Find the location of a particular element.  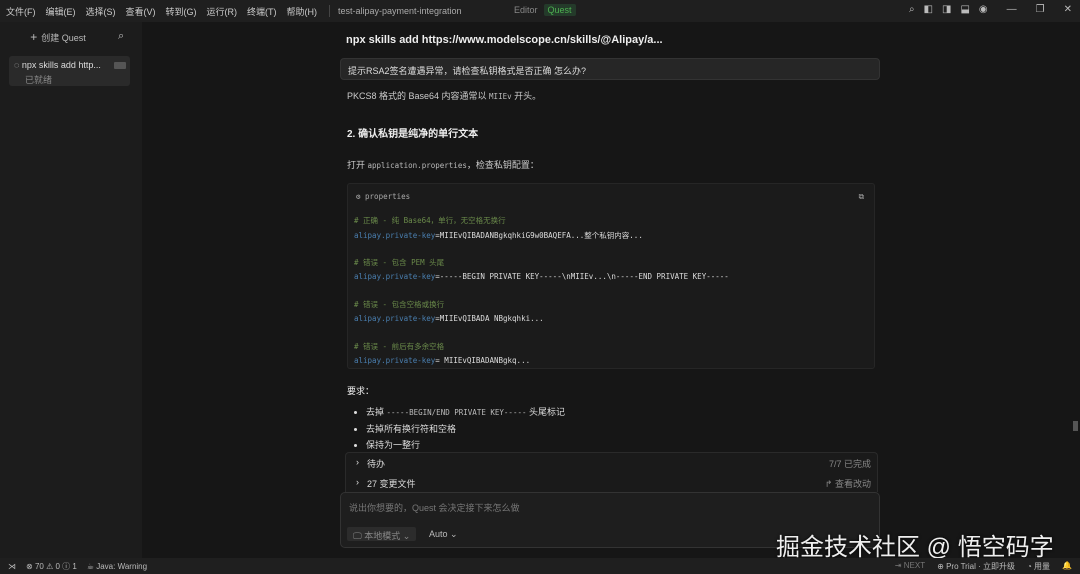

minimize-icon: — is located at coordinates (1012, 9).